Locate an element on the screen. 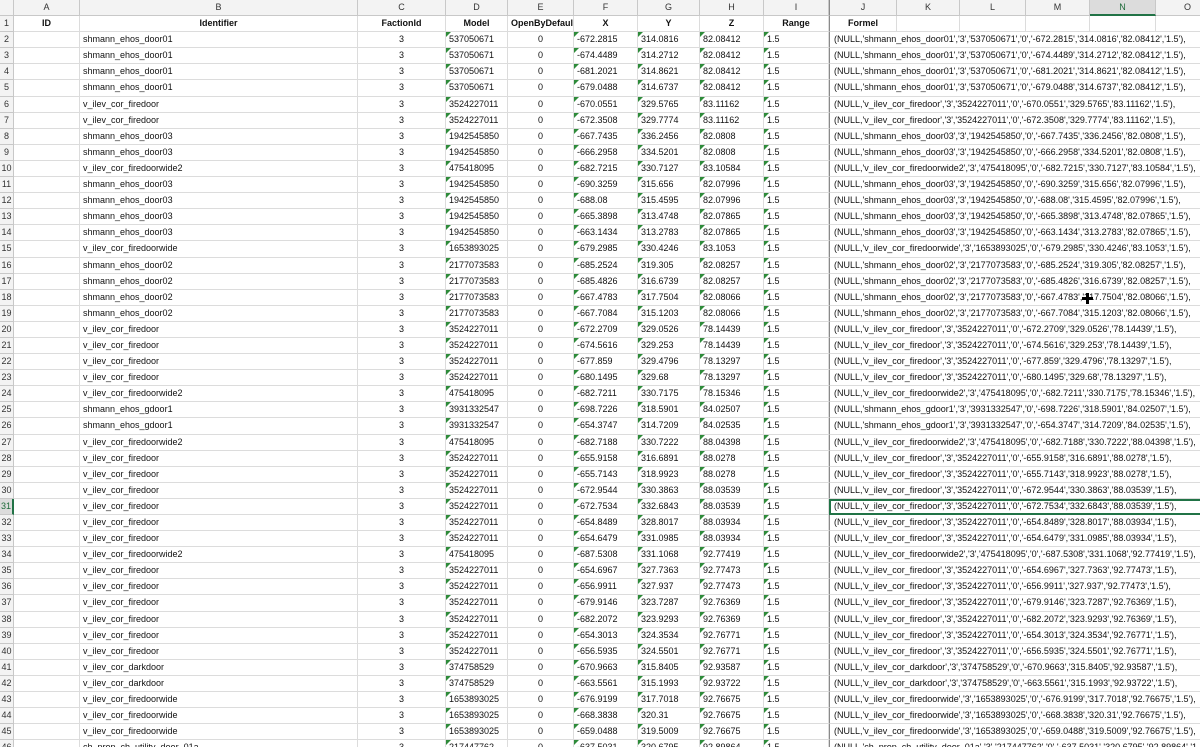 This screenshot has height=747, width=1200. cell-z: 78.13297 is located at coordinates (732, 362).